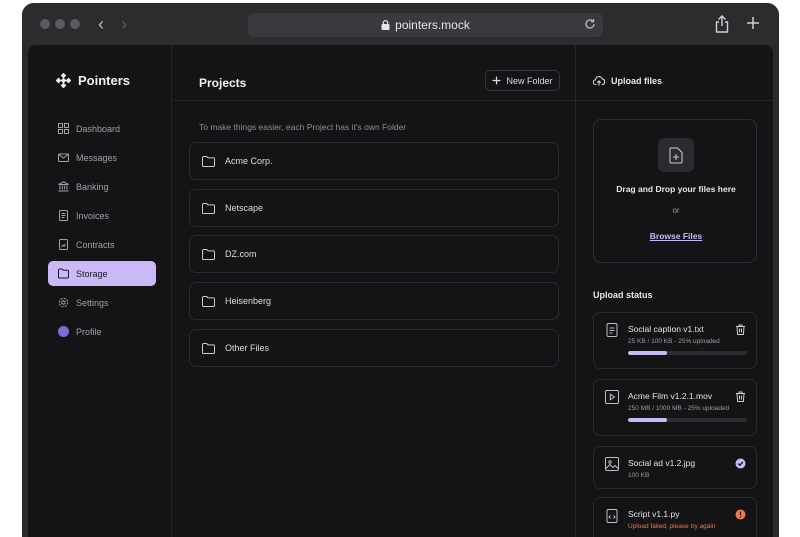  I want to click on upload-title-text: Upload files, so click(637, 81).